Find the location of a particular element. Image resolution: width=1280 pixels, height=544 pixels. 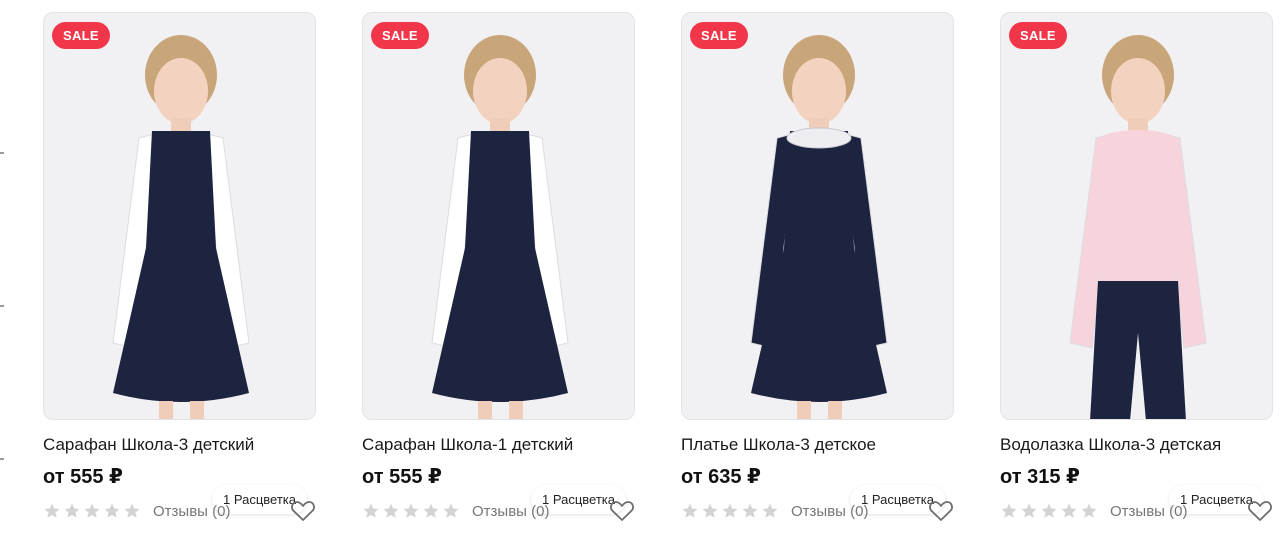

trousers-shape is located at coordinates (1138, 350).